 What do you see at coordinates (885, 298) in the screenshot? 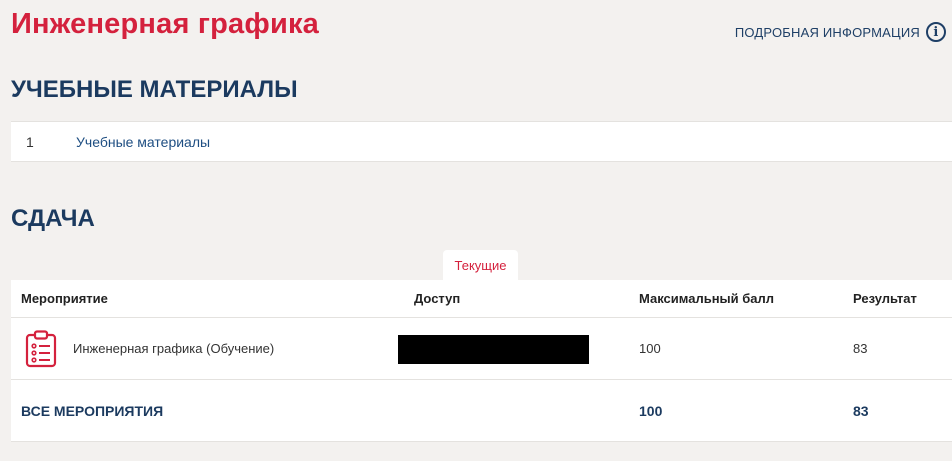
I see `column-header-result: Результат` at bounding box center [885, 298].